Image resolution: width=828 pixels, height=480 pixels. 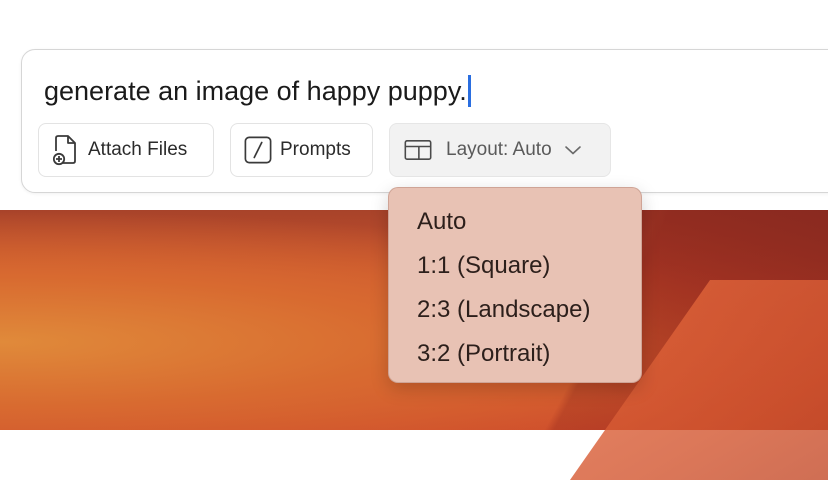 What do you see at coordinates (515, 316) in the screenshot?
I see `layout-option-landscape: 2:3 (Landscape)` at bounding box center [515, 316].